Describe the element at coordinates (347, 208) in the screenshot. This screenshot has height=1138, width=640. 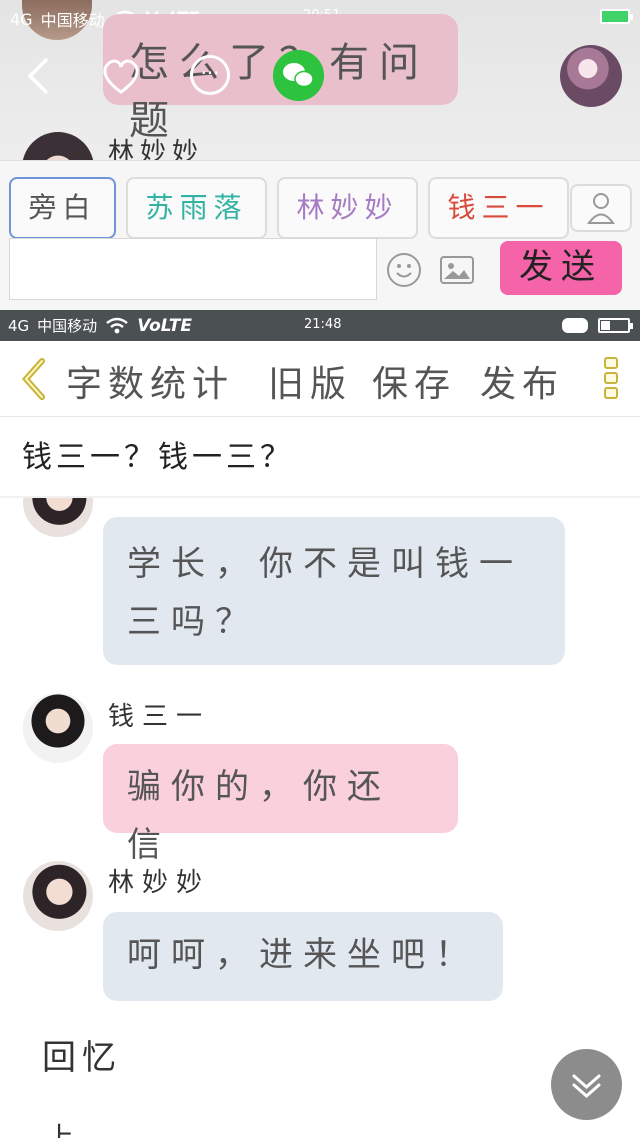
I see `tab-lin-miaomiao: 林妙妙` at that location.